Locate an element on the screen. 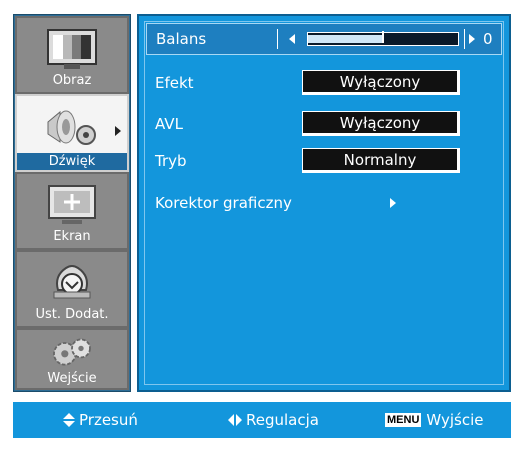 The height and width of the screenshot is (450, 513). balance-slider is located at coordinates (383, 38).